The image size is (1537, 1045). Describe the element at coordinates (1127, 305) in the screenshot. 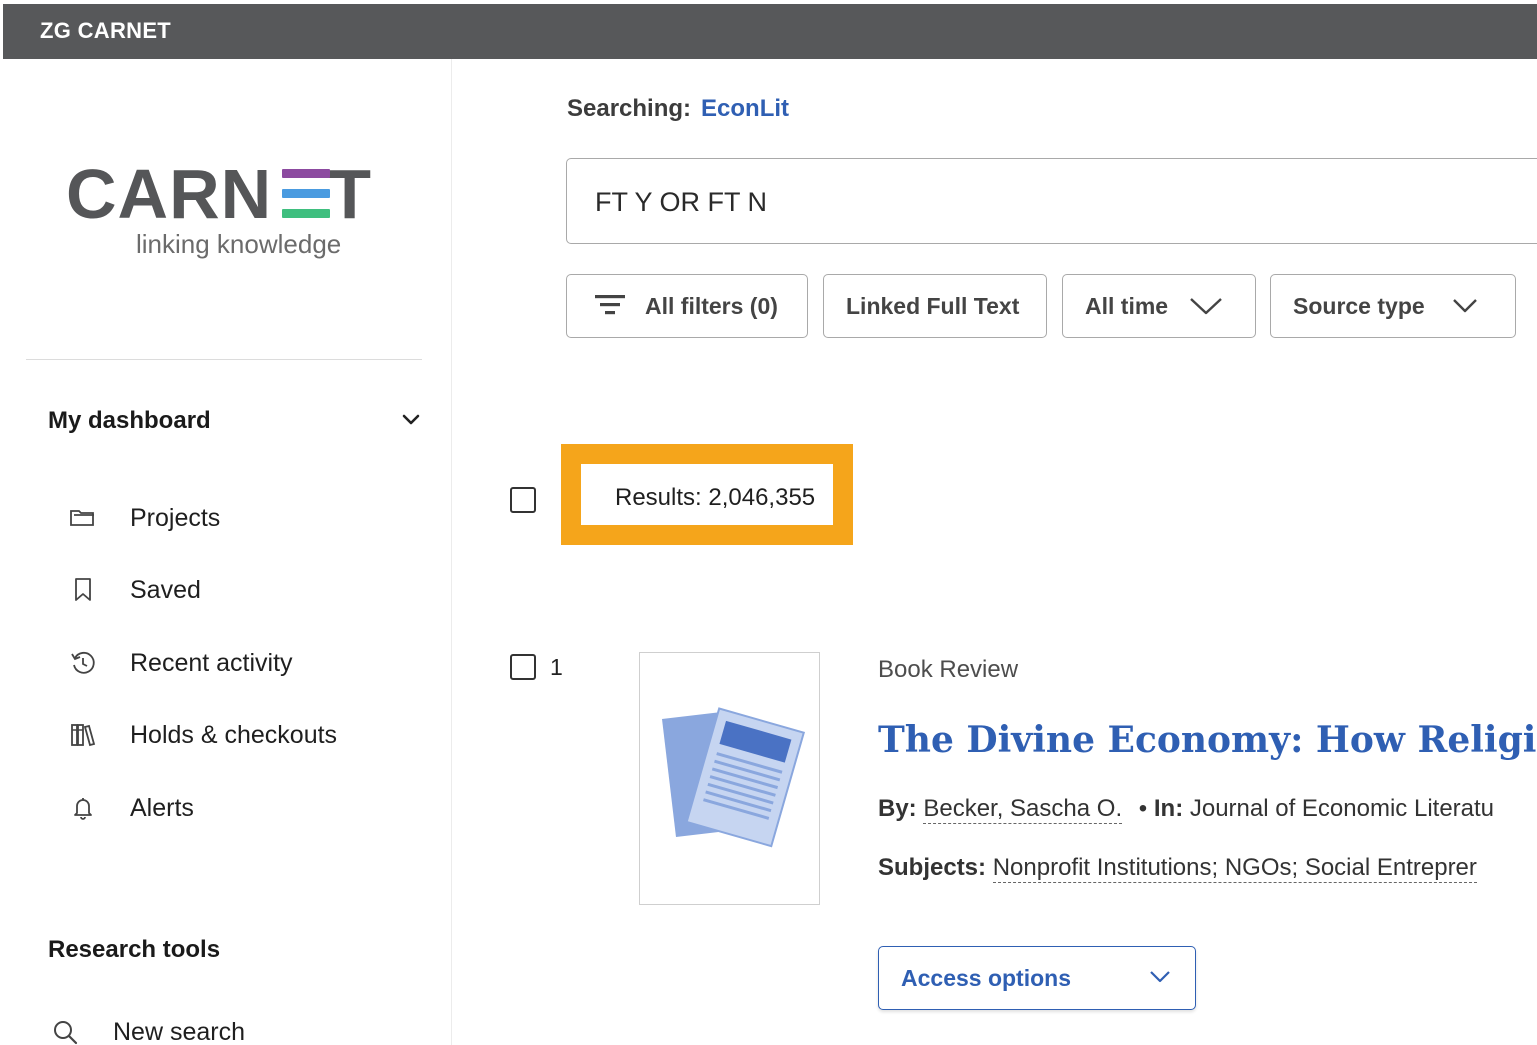

I see `all-time-label: All time` at that location.